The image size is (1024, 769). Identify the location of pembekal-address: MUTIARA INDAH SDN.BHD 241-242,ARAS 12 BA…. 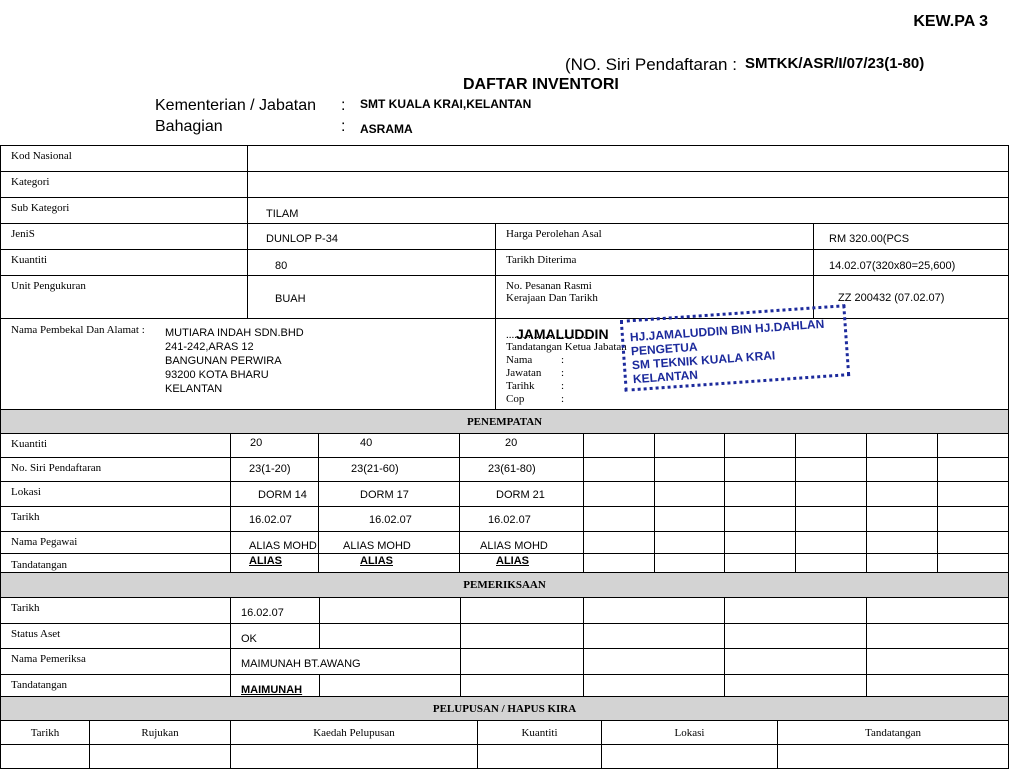
(234, 361).